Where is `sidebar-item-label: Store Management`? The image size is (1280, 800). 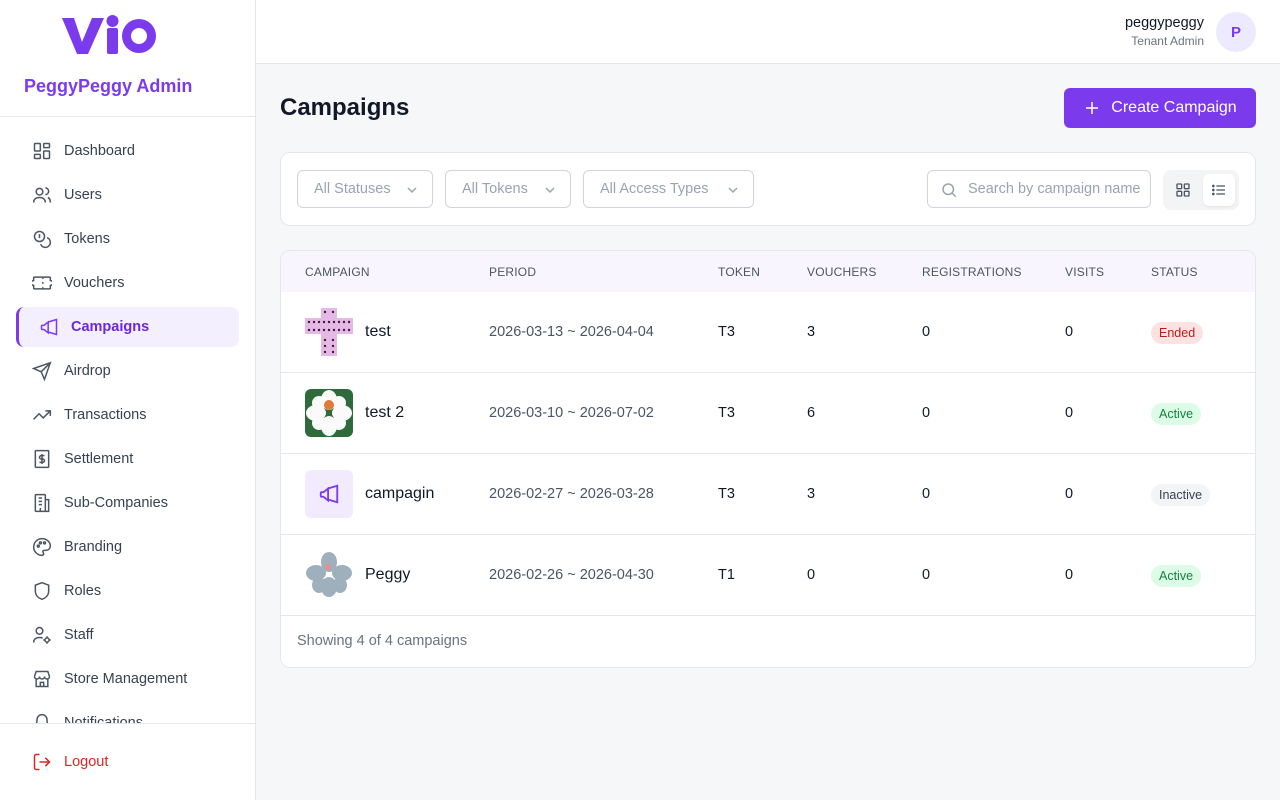 sidebar-item-label: Store Management is located at coordinates (126, 679).